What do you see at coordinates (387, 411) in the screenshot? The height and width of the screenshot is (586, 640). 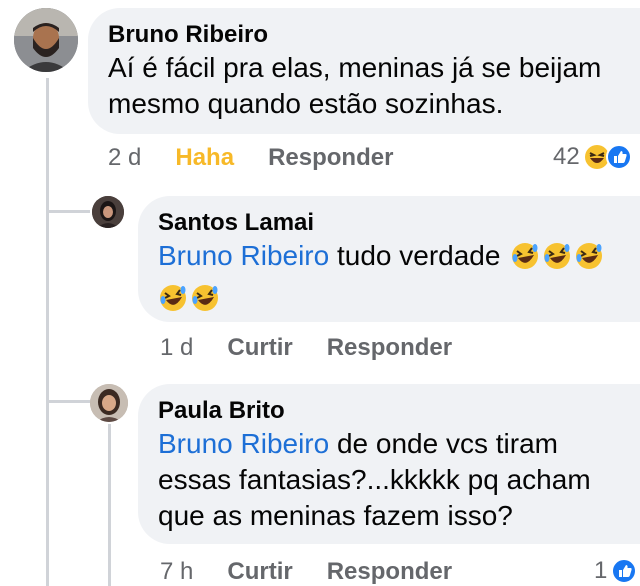 I see `comment-author: Paula Brito` at bounding box center [387, 411].